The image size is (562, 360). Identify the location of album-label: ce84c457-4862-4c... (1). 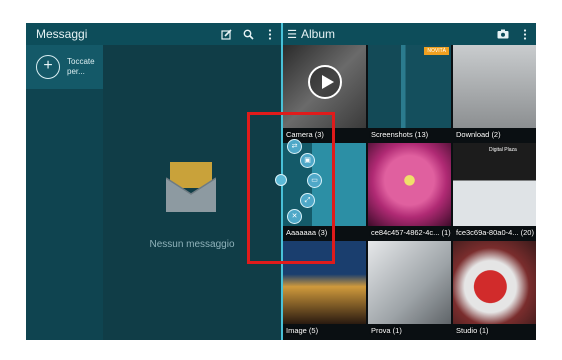
(411, 232).